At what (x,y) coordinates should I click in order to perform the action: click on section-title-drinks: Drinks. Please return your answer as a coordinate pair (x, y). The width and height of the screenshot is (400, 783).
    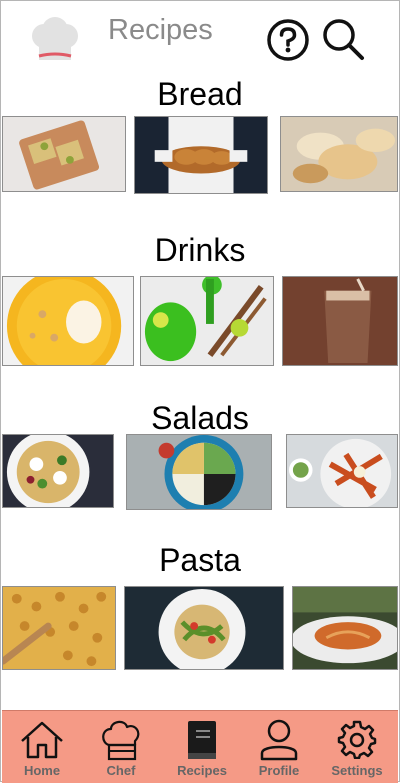
    Looking at the image, I should click on (200, 250).